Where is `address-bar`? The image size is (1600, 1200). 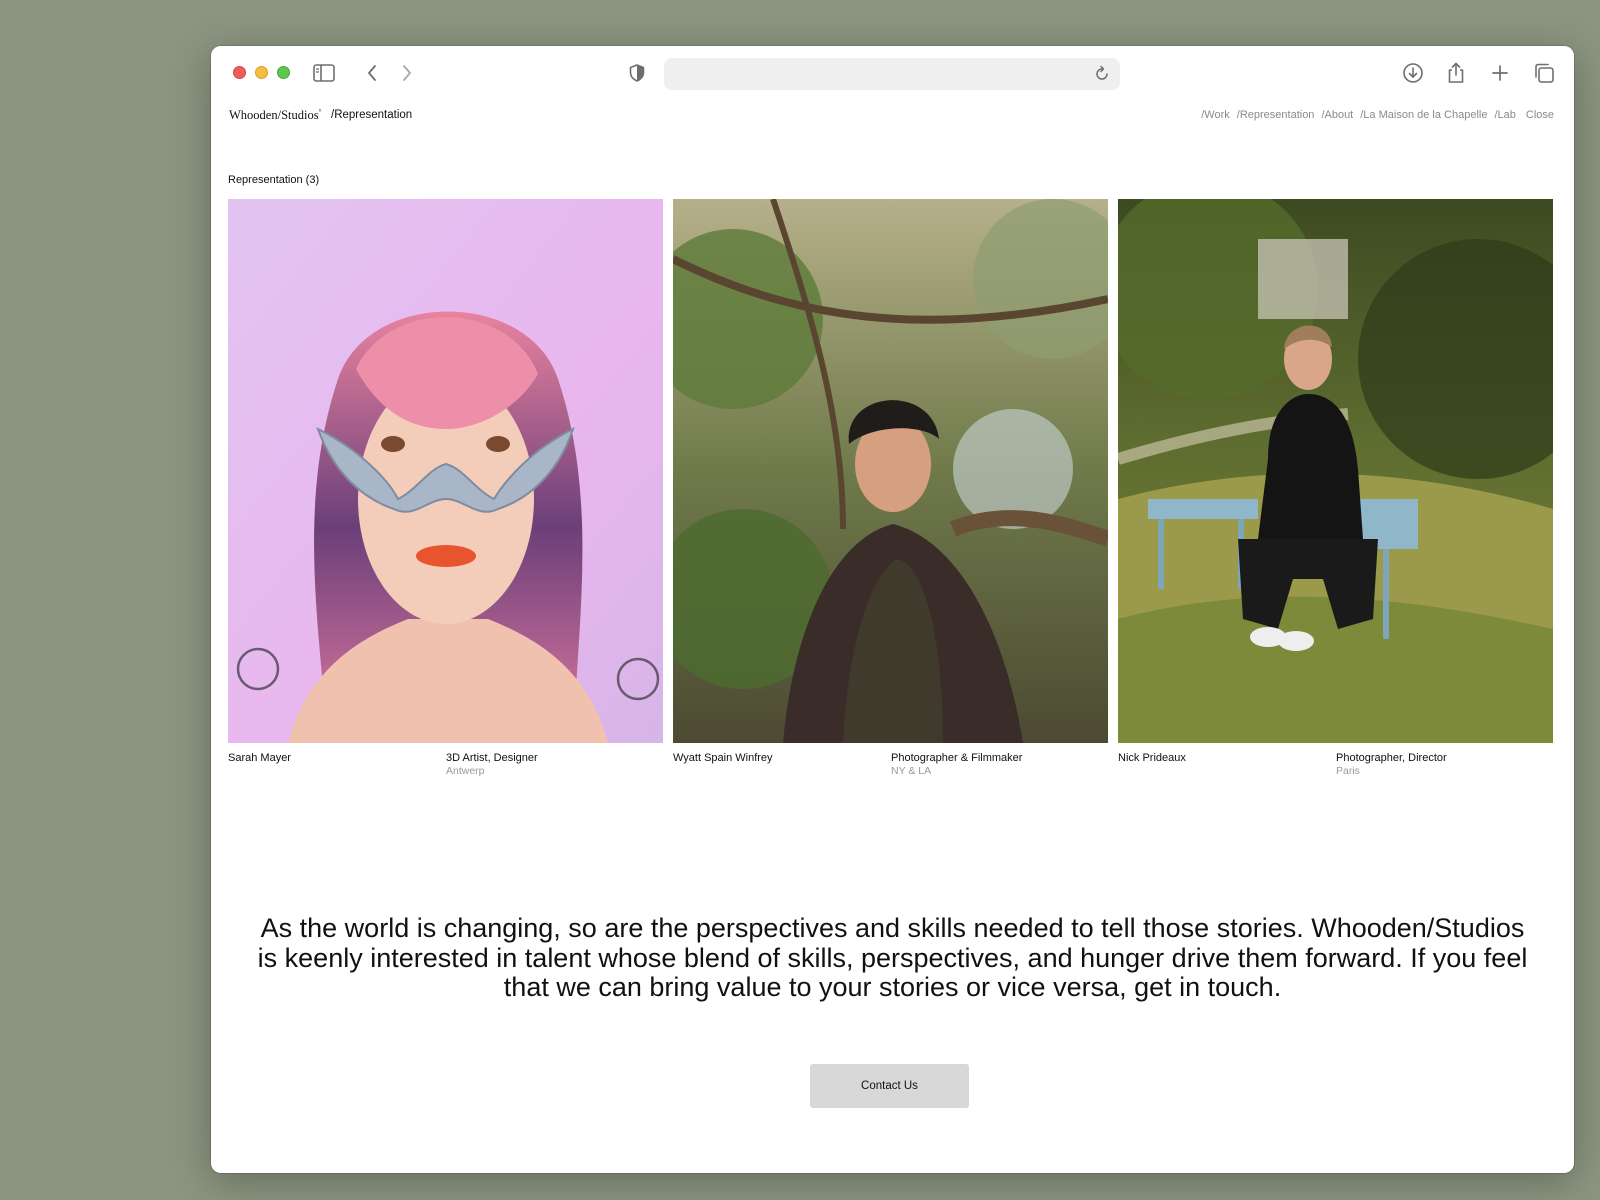 address-bar is located at coordinates (892, 74).